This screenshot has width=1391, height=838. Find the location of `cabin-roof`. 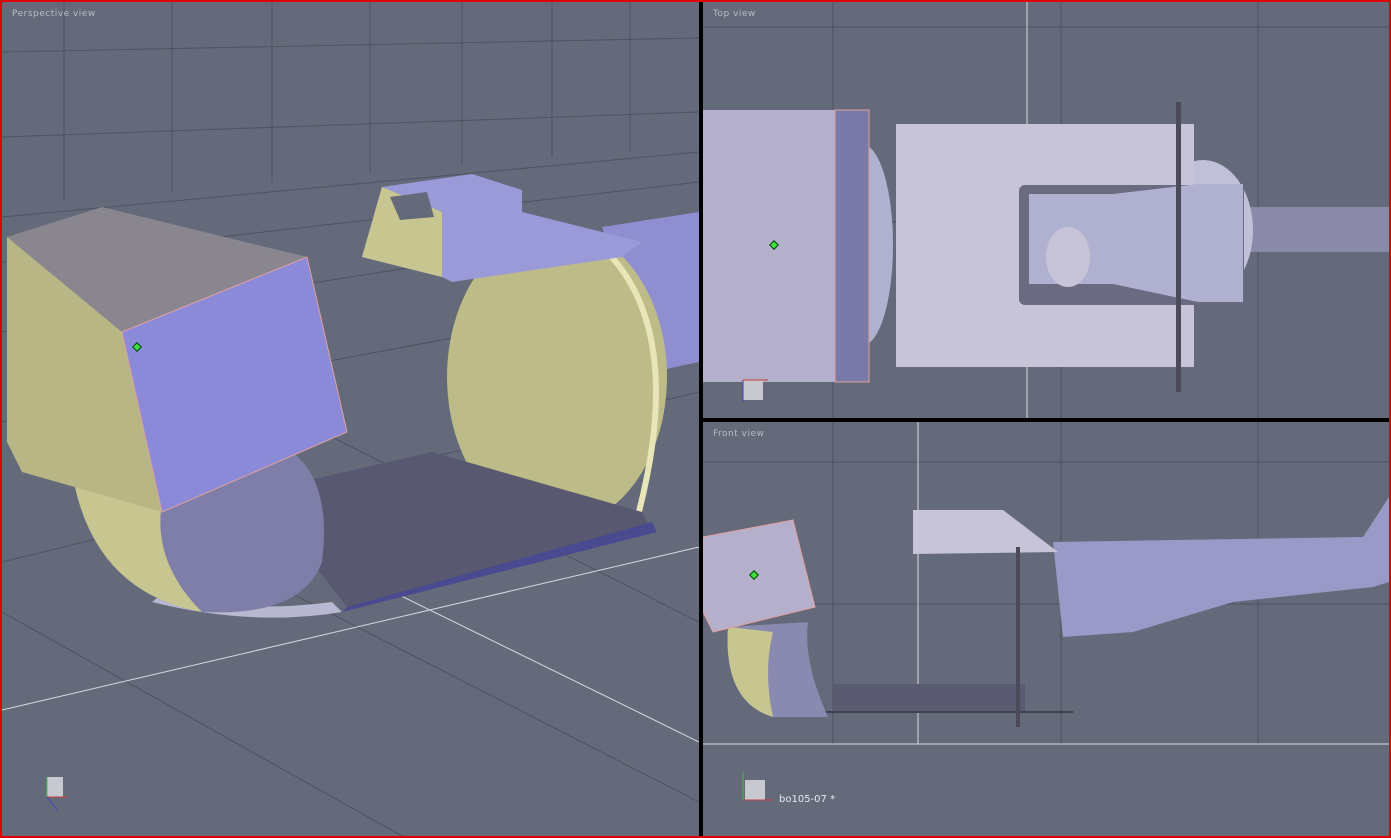

cabin-roof is located at coordinates (985, 532).